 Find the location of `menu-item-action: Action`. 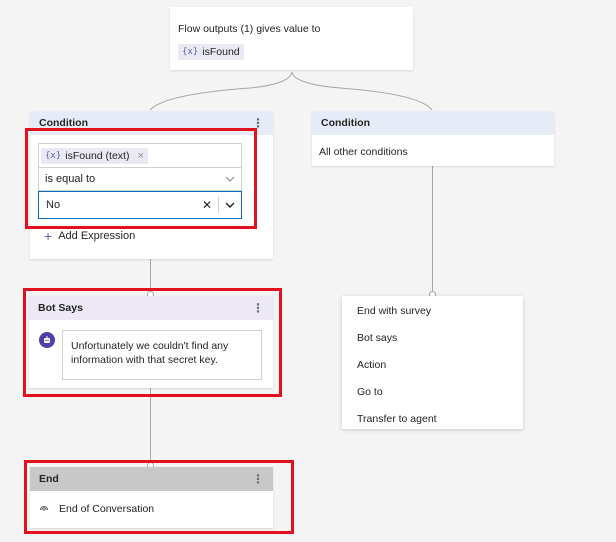

menu-item-action: Action is located at coordinates (432, 364).